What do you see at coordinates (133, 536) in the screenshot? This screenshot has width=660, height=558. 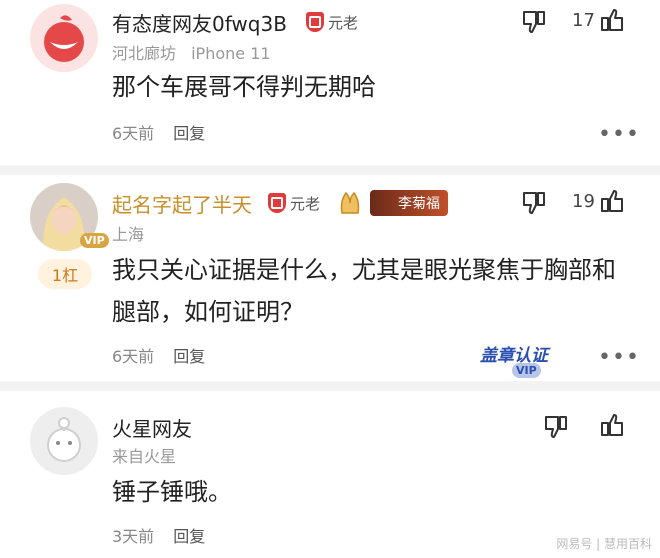 I see `comment-time: 3天前` at bounding box center [133, 536].